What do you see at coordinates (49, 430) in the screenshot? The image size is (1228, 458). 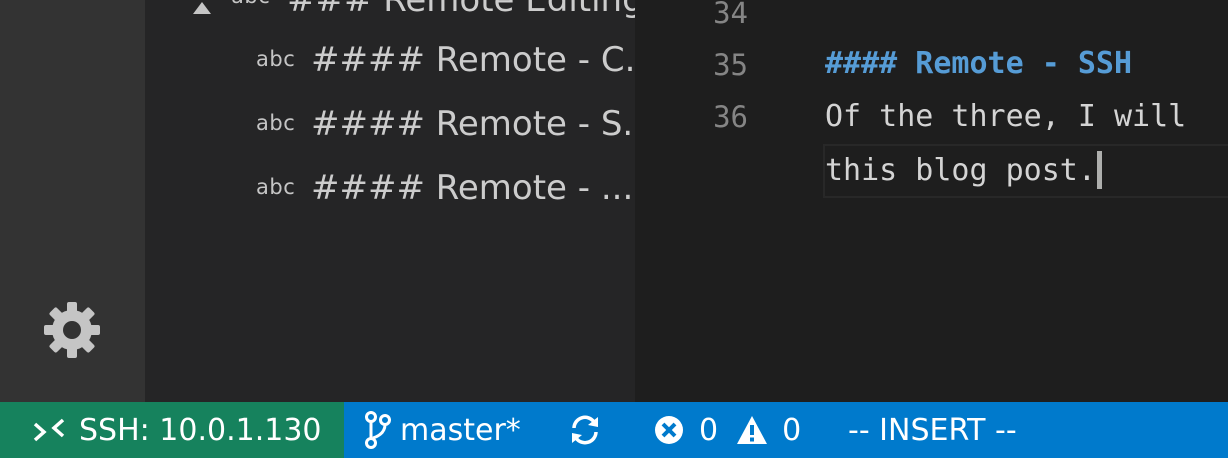 I see `remote-icon` at bounding box center [49, 430].